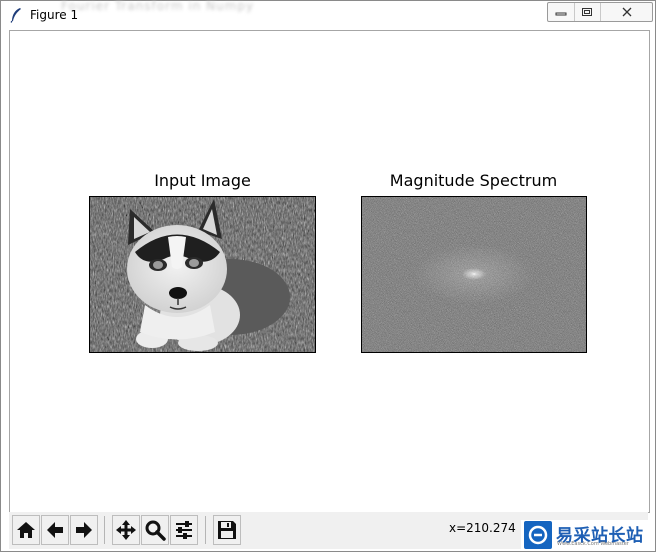  I want to click on home-button, so click(26, 530).